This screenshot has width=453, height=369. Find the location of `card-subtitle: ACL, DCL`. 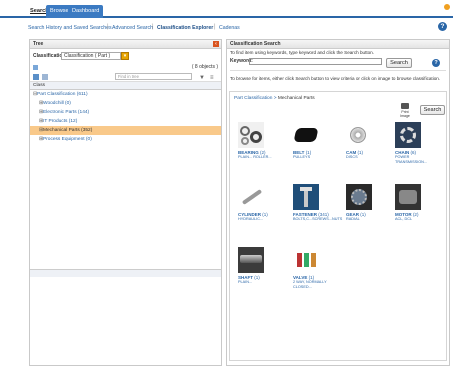

card-subtitle: ACL, DCL is located at coordinates (418, 219).